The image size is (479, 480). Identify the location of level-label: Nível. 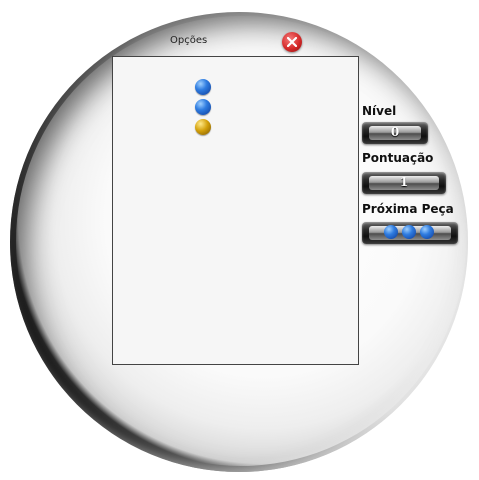
(379, 111).